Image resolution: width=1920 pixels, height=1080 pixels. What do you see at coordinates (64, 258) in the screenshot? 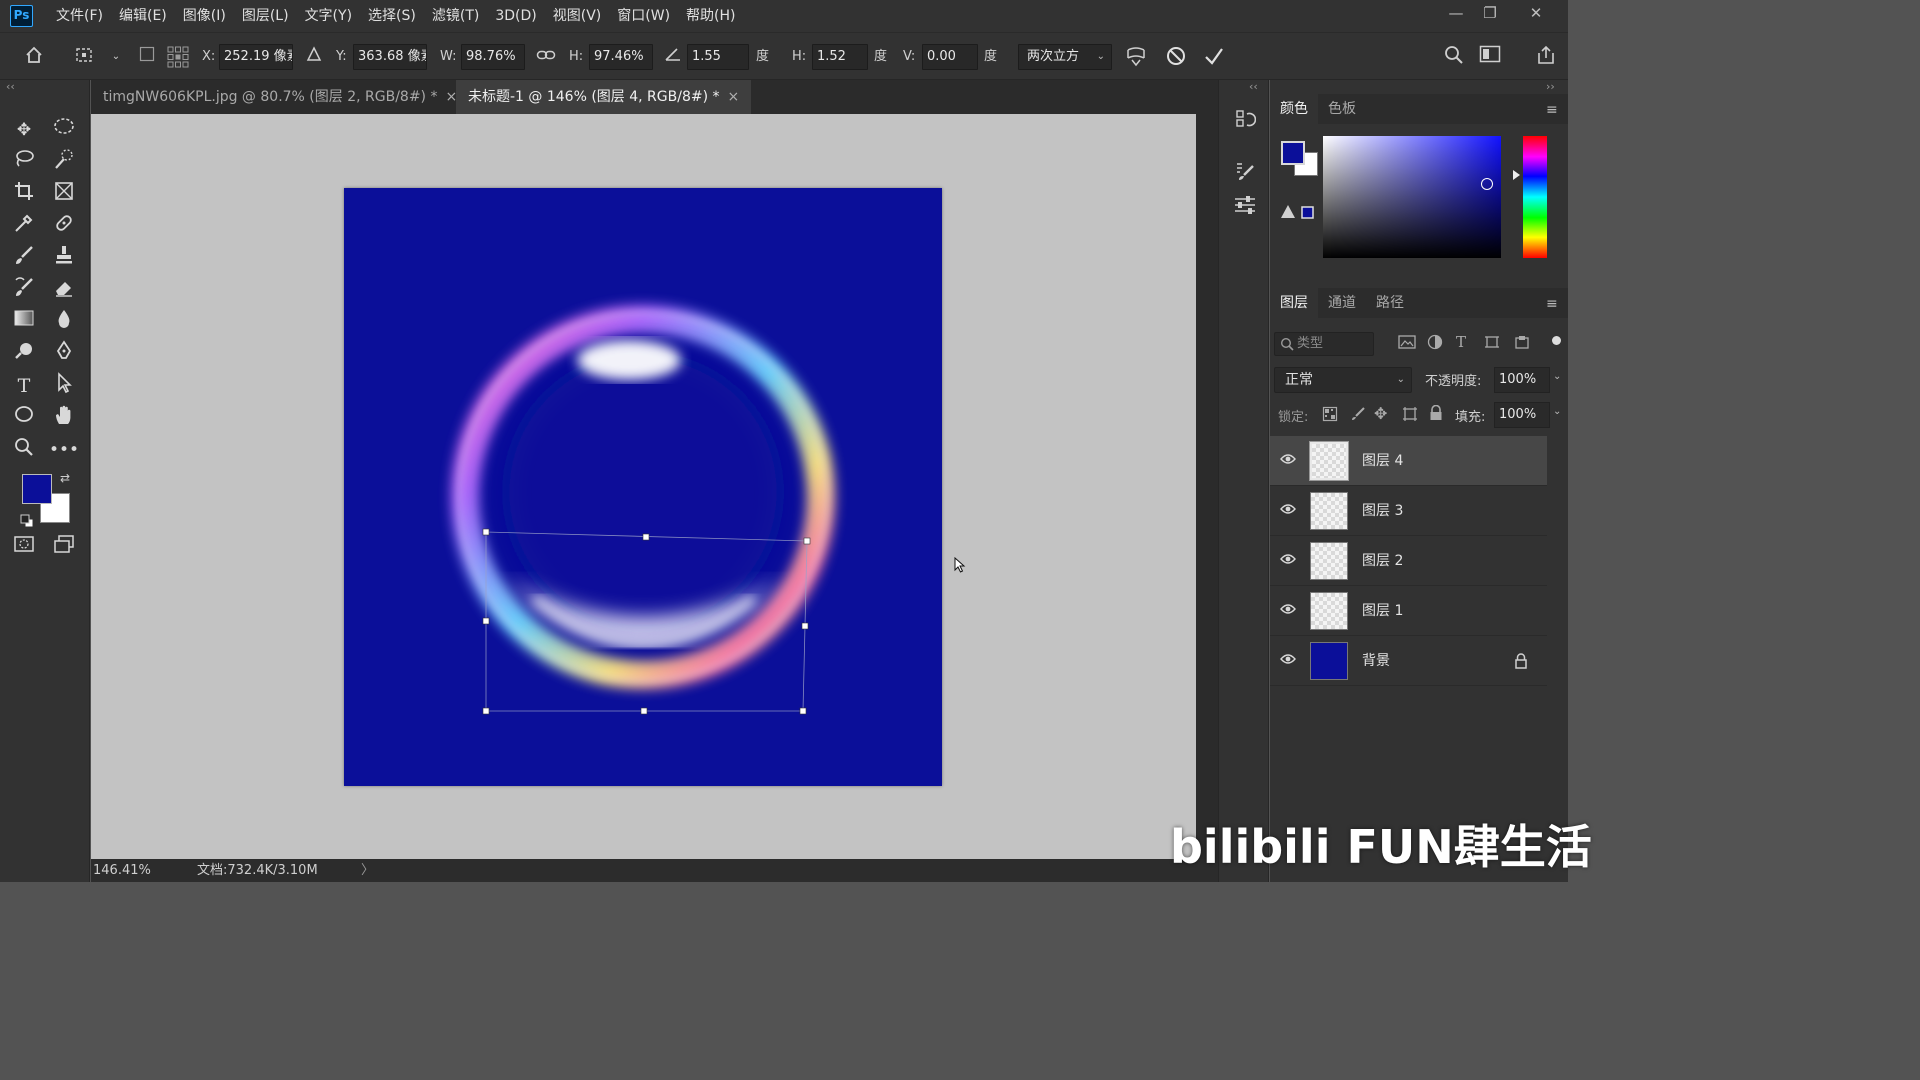
I see `clone-stamp-tool-icon` at bounding box center [64, 258].